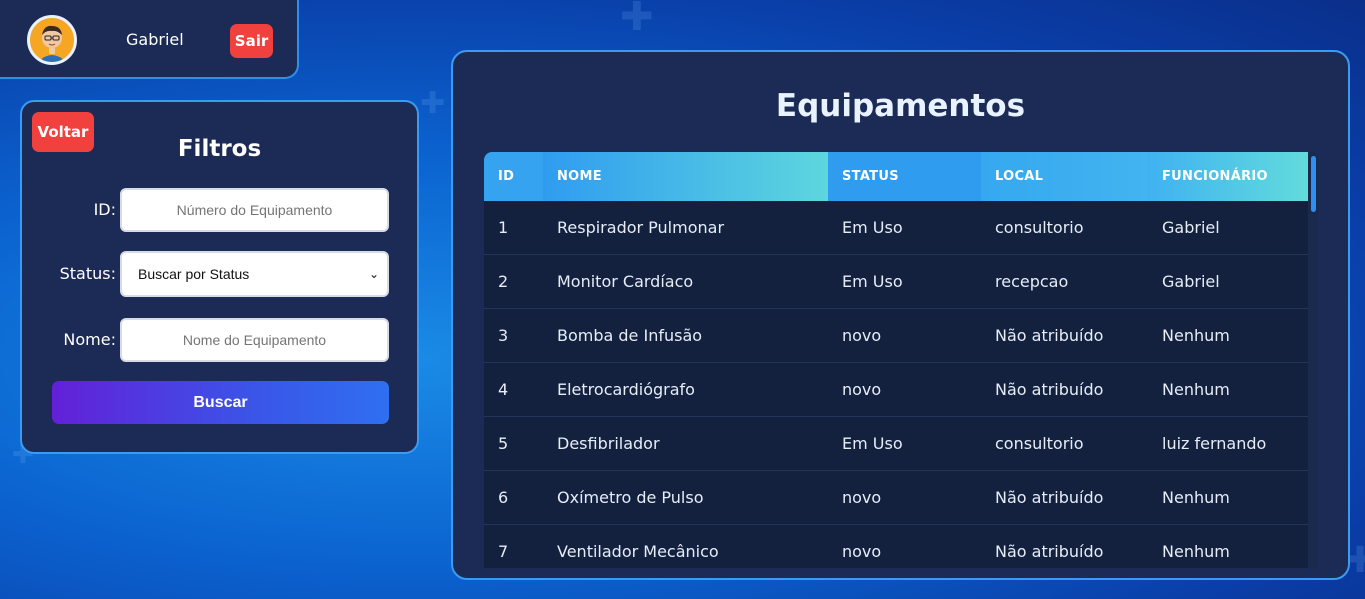 This screenshot has height=599, width=1365. Describe the element at coordinates (626, 389) in the screenshot. I see `cell-nome: Eletrocardiógrafo` at that location.